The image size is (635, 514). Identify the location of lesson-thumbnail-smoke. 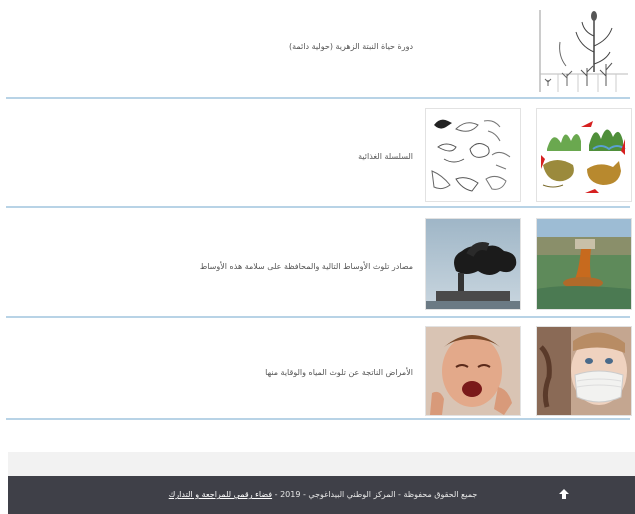
(473, 264).